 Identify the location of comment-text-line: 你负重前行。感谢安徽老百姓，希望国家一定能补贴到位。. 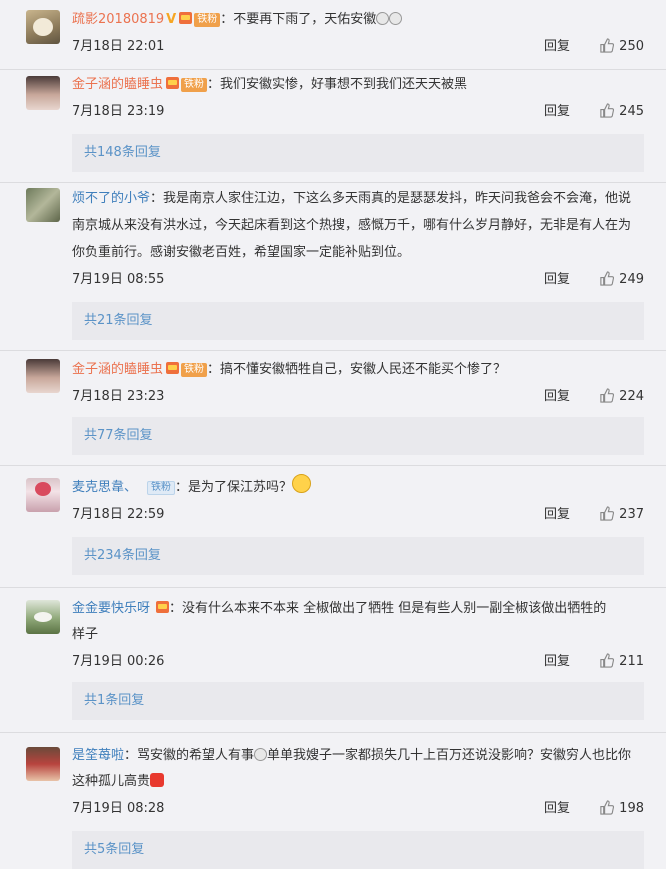
(241, 252).